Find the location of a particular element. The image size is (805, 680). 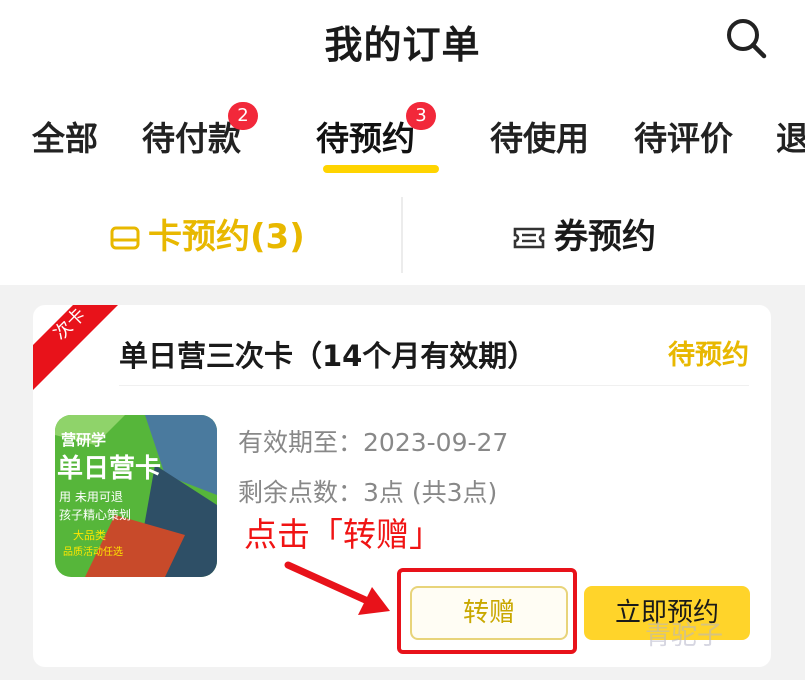

svg-text: 单日营卡 is located at coordinates (109, 469).